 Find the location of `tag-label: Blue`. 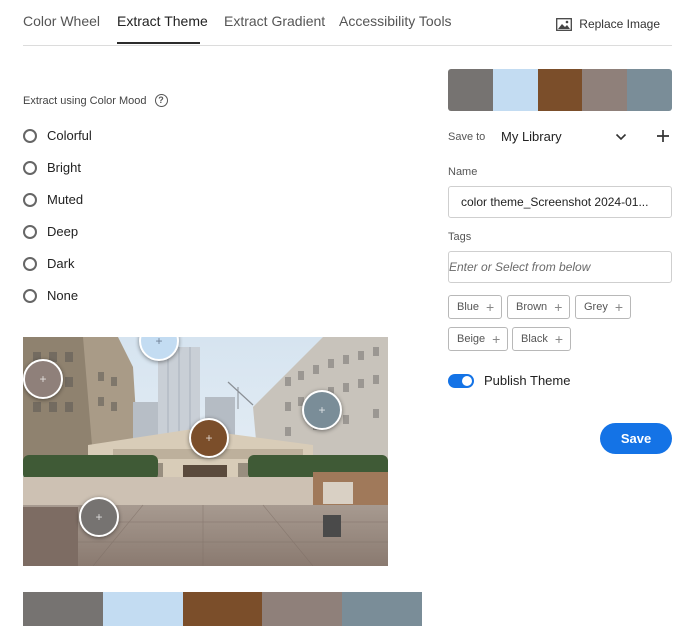

tag-label: Blue is located at coordinates (468, 307).